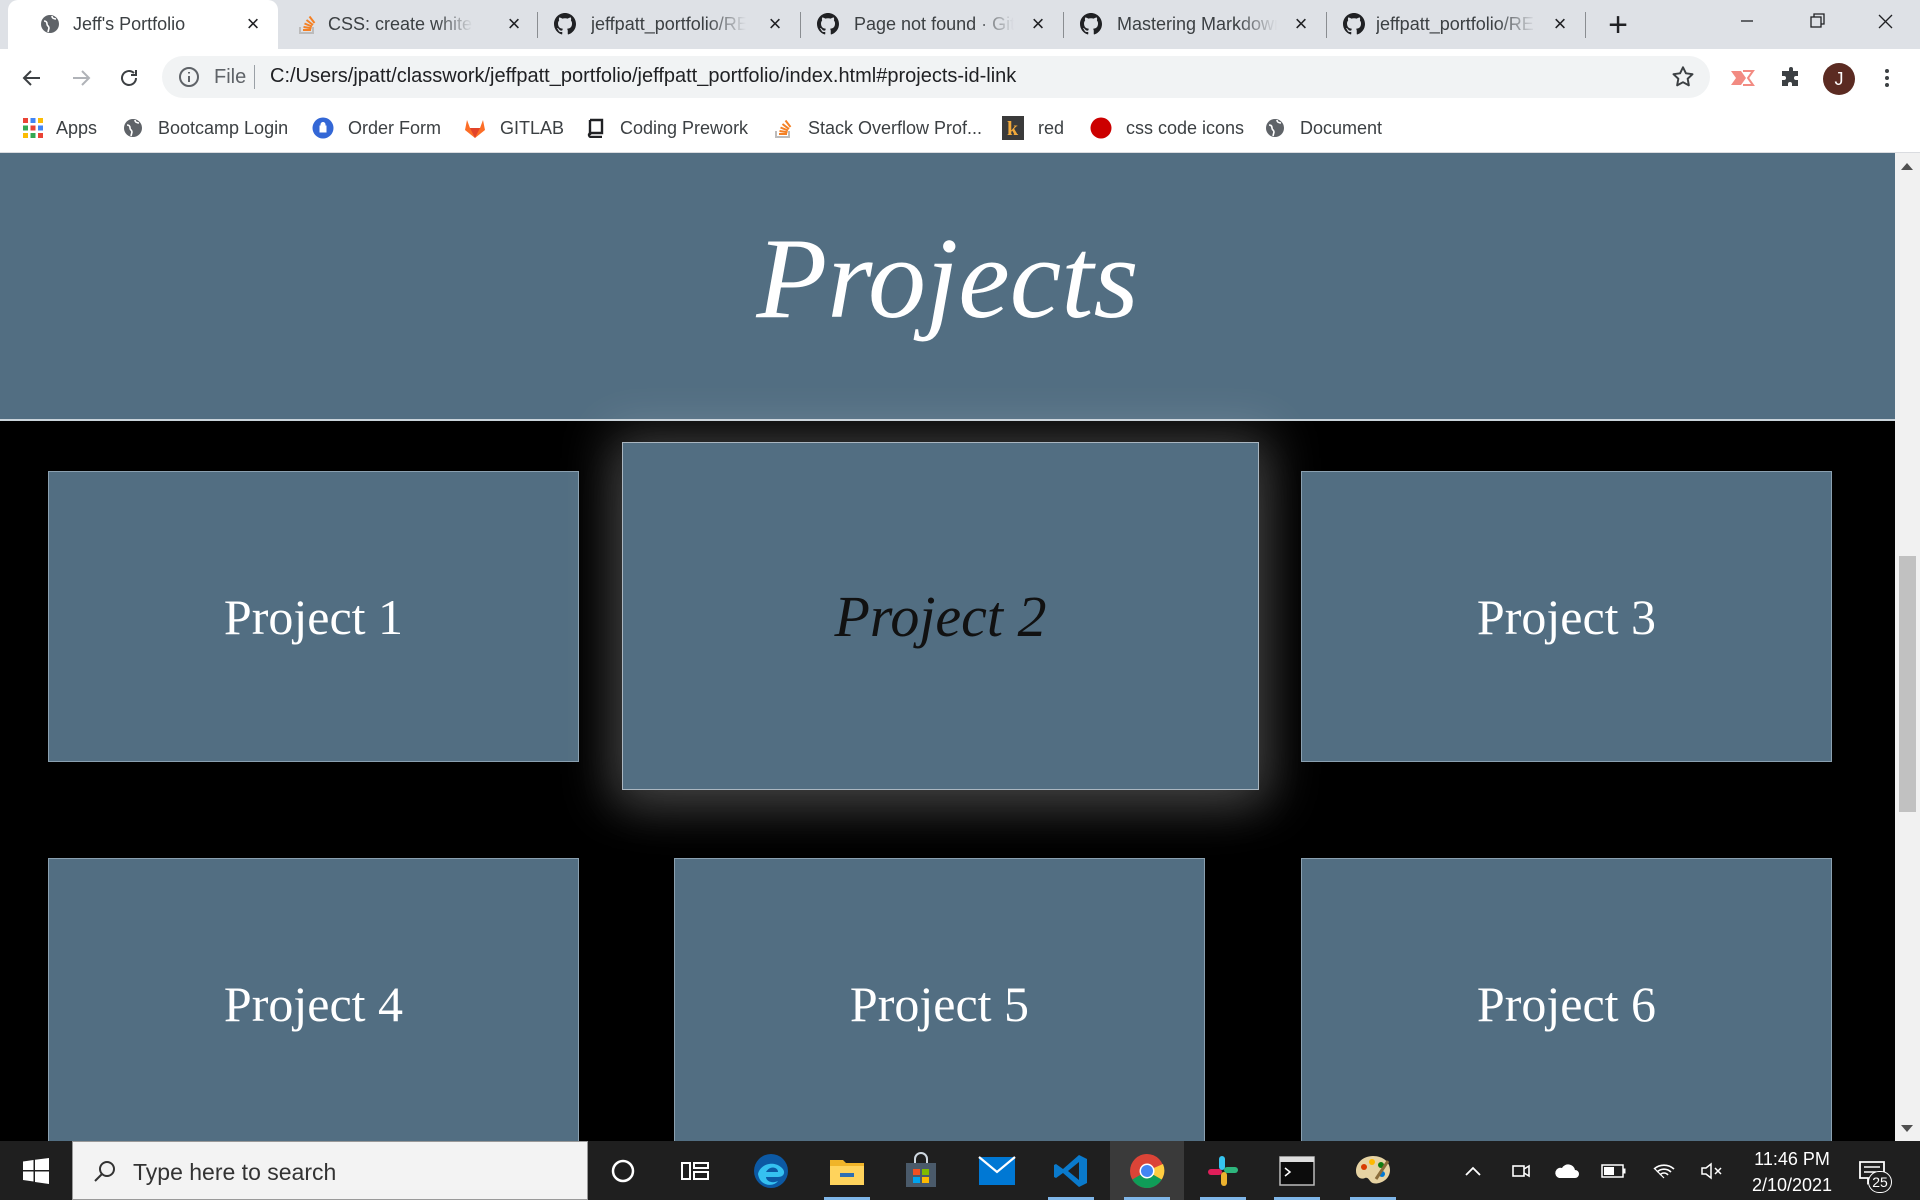  I want to click on system-clock: 11:46 PM 2/10/2021, so click(1792, 1172).